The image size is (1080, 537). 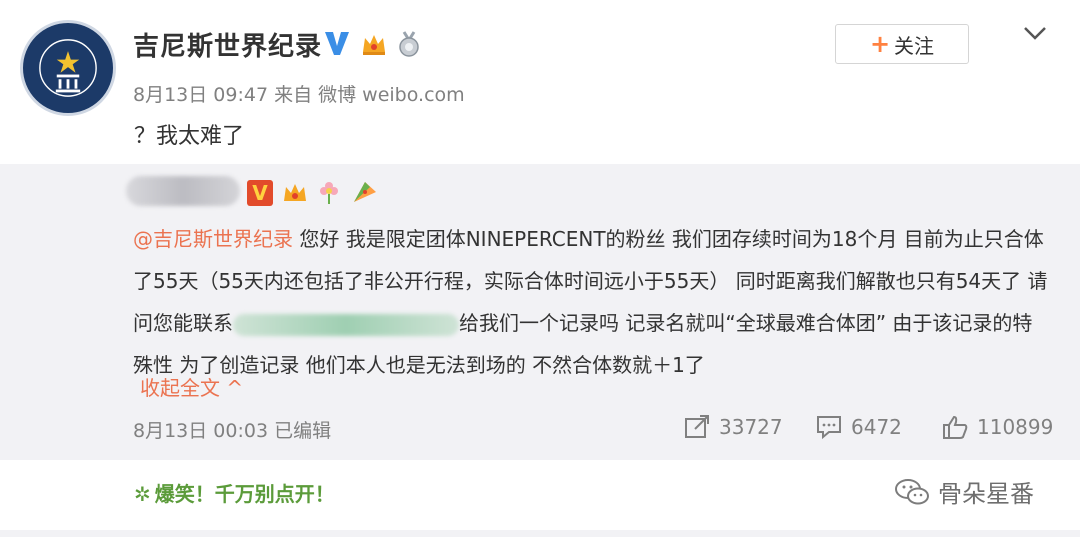 What do you see at coordinates (1035, 33) in the screenshot?
I see `chevron-down-icon` at bounding box center [1035, 33].